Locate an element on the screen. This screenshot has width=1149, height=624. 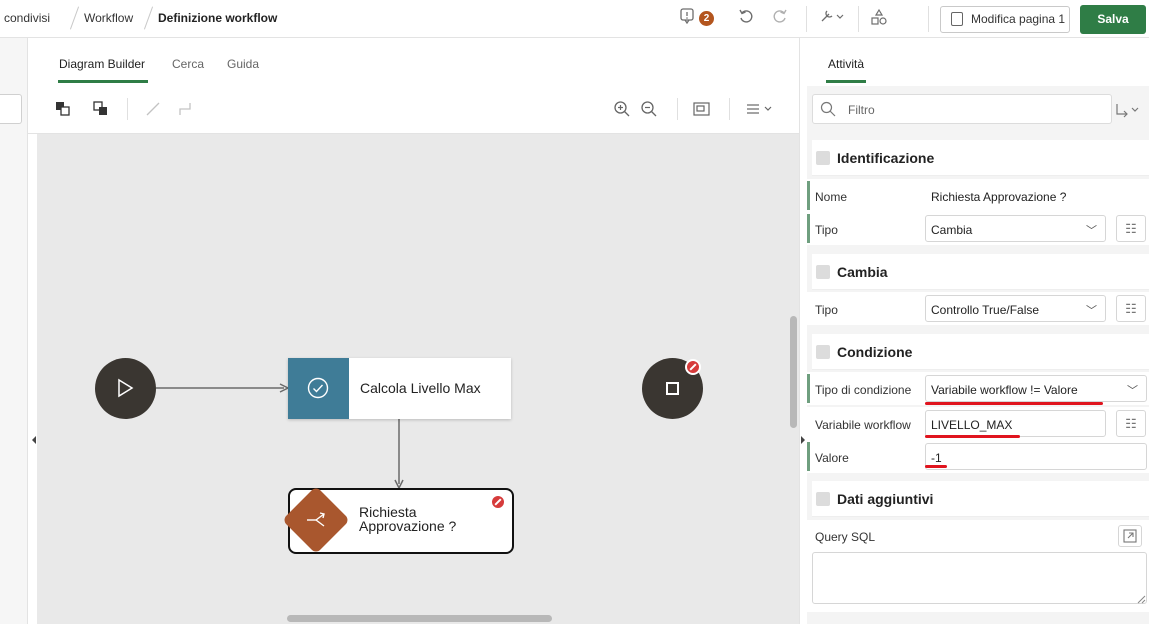
play-icon is located at coordinates (126, 389).